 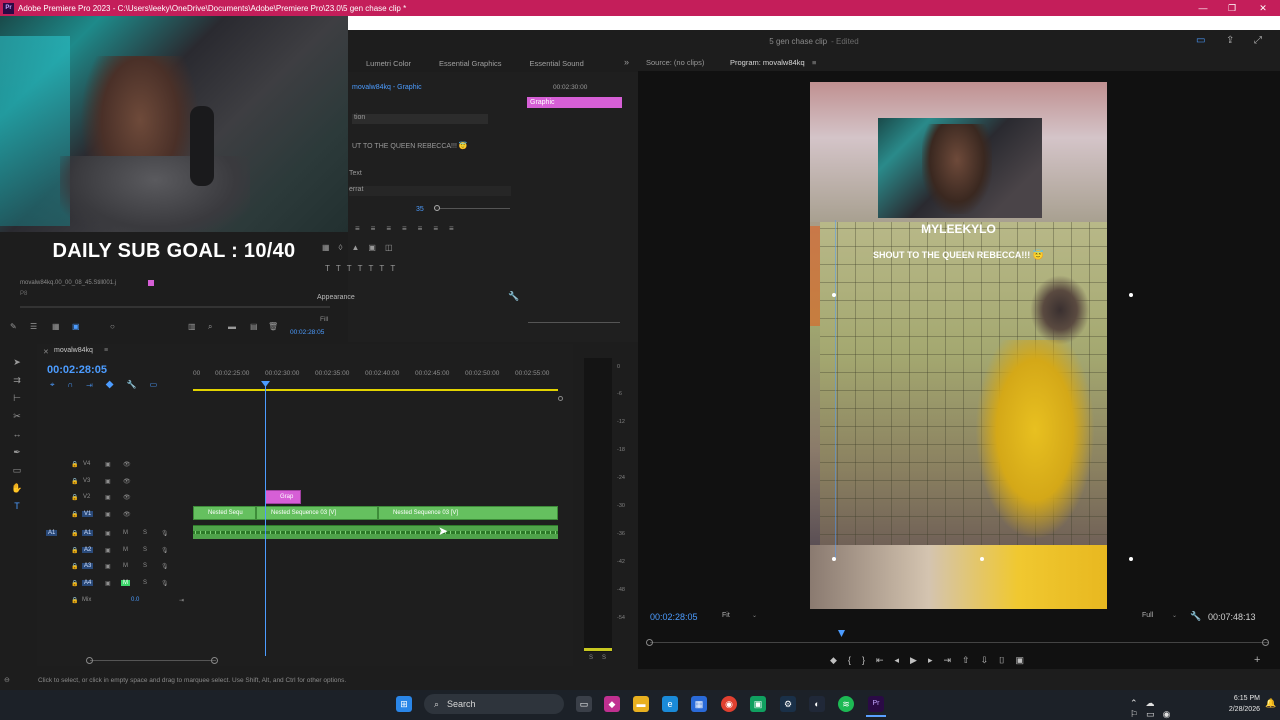 I want to click on video-clip-nested-a: Nested Sequ, so click(x=224, y=513).